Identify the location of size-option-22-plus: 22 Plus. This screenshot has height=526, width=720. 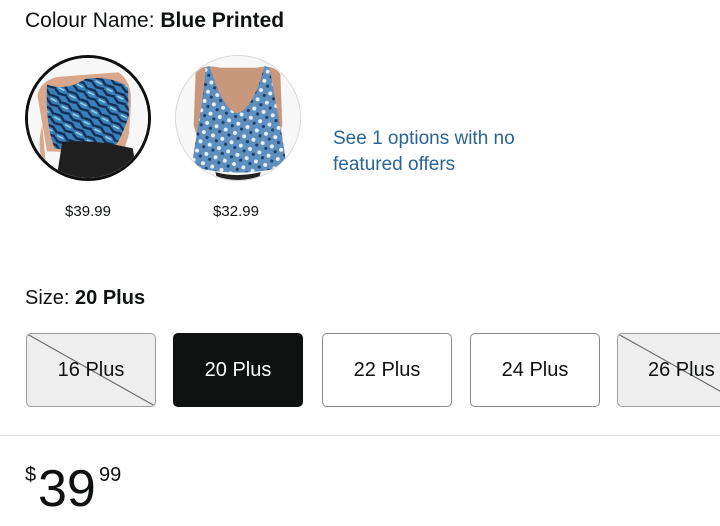
(387, 370).